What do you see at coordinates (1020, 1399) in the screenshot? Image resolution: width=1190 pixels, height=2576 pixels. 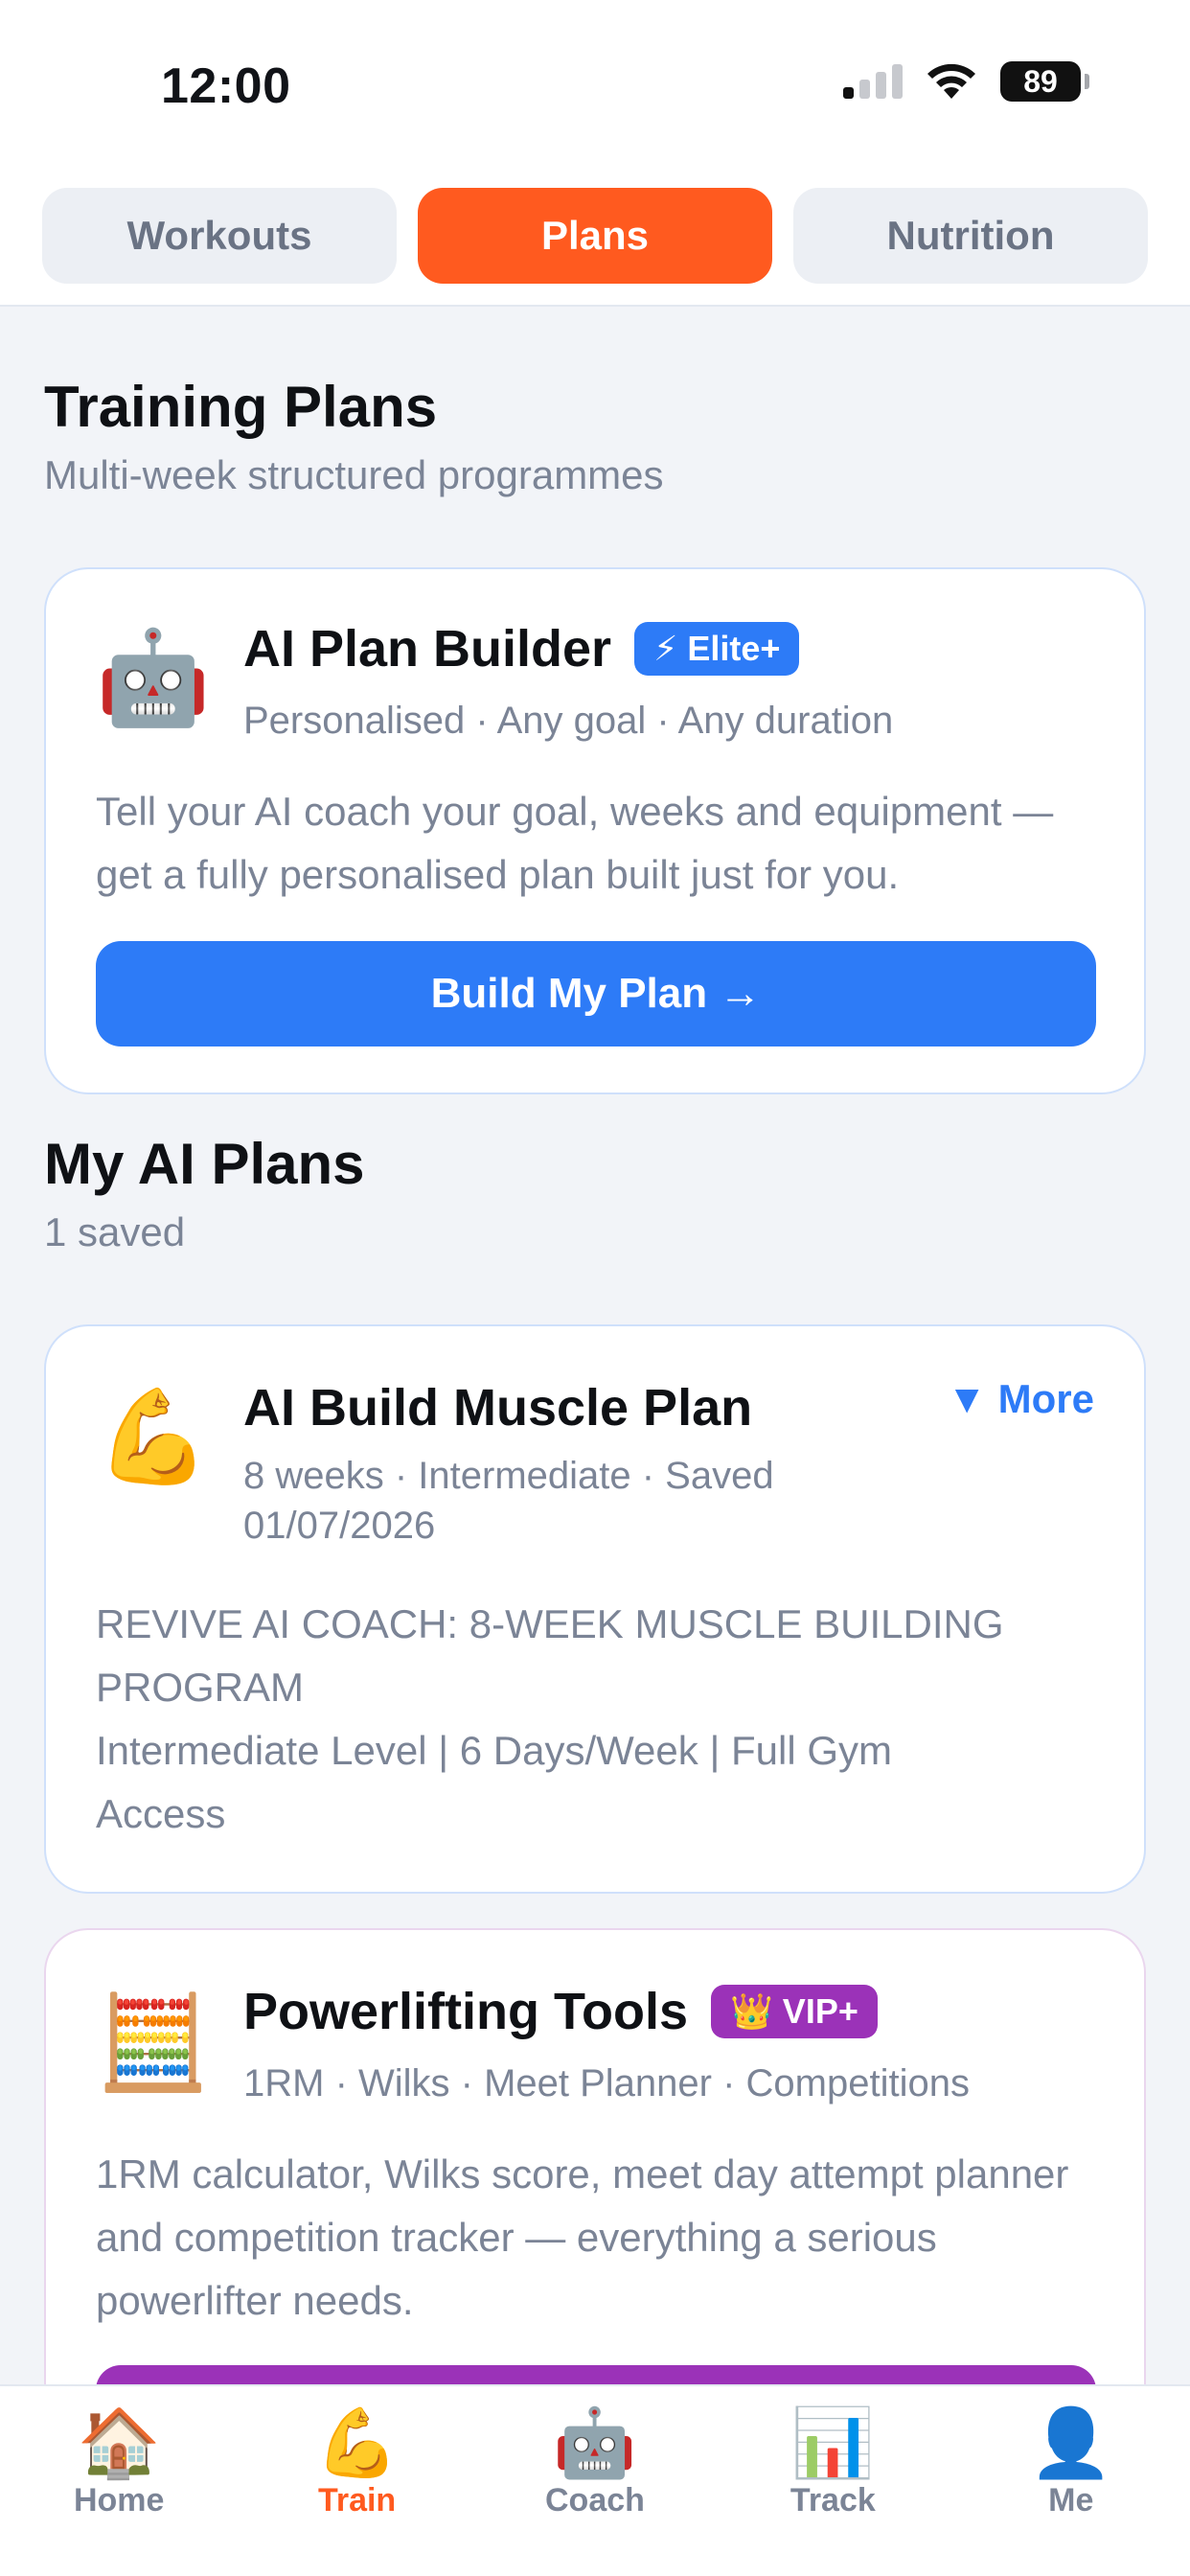 I see `more-toggle: ▼ More` at bounding box center [1020, 1399].